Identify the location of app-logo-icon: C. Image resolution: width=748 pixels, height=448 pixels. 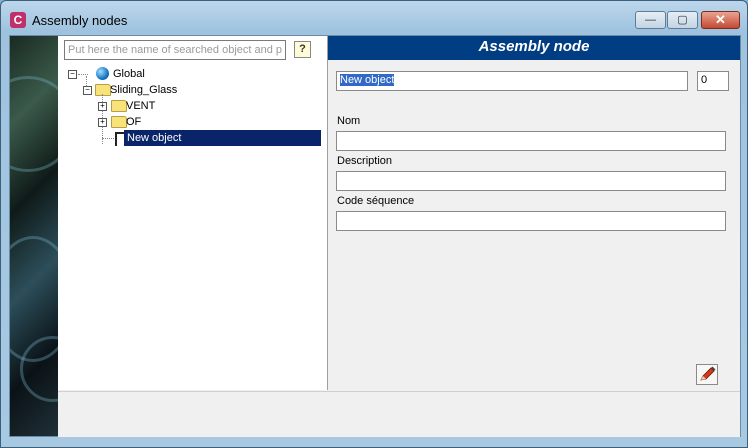
(18, 20).